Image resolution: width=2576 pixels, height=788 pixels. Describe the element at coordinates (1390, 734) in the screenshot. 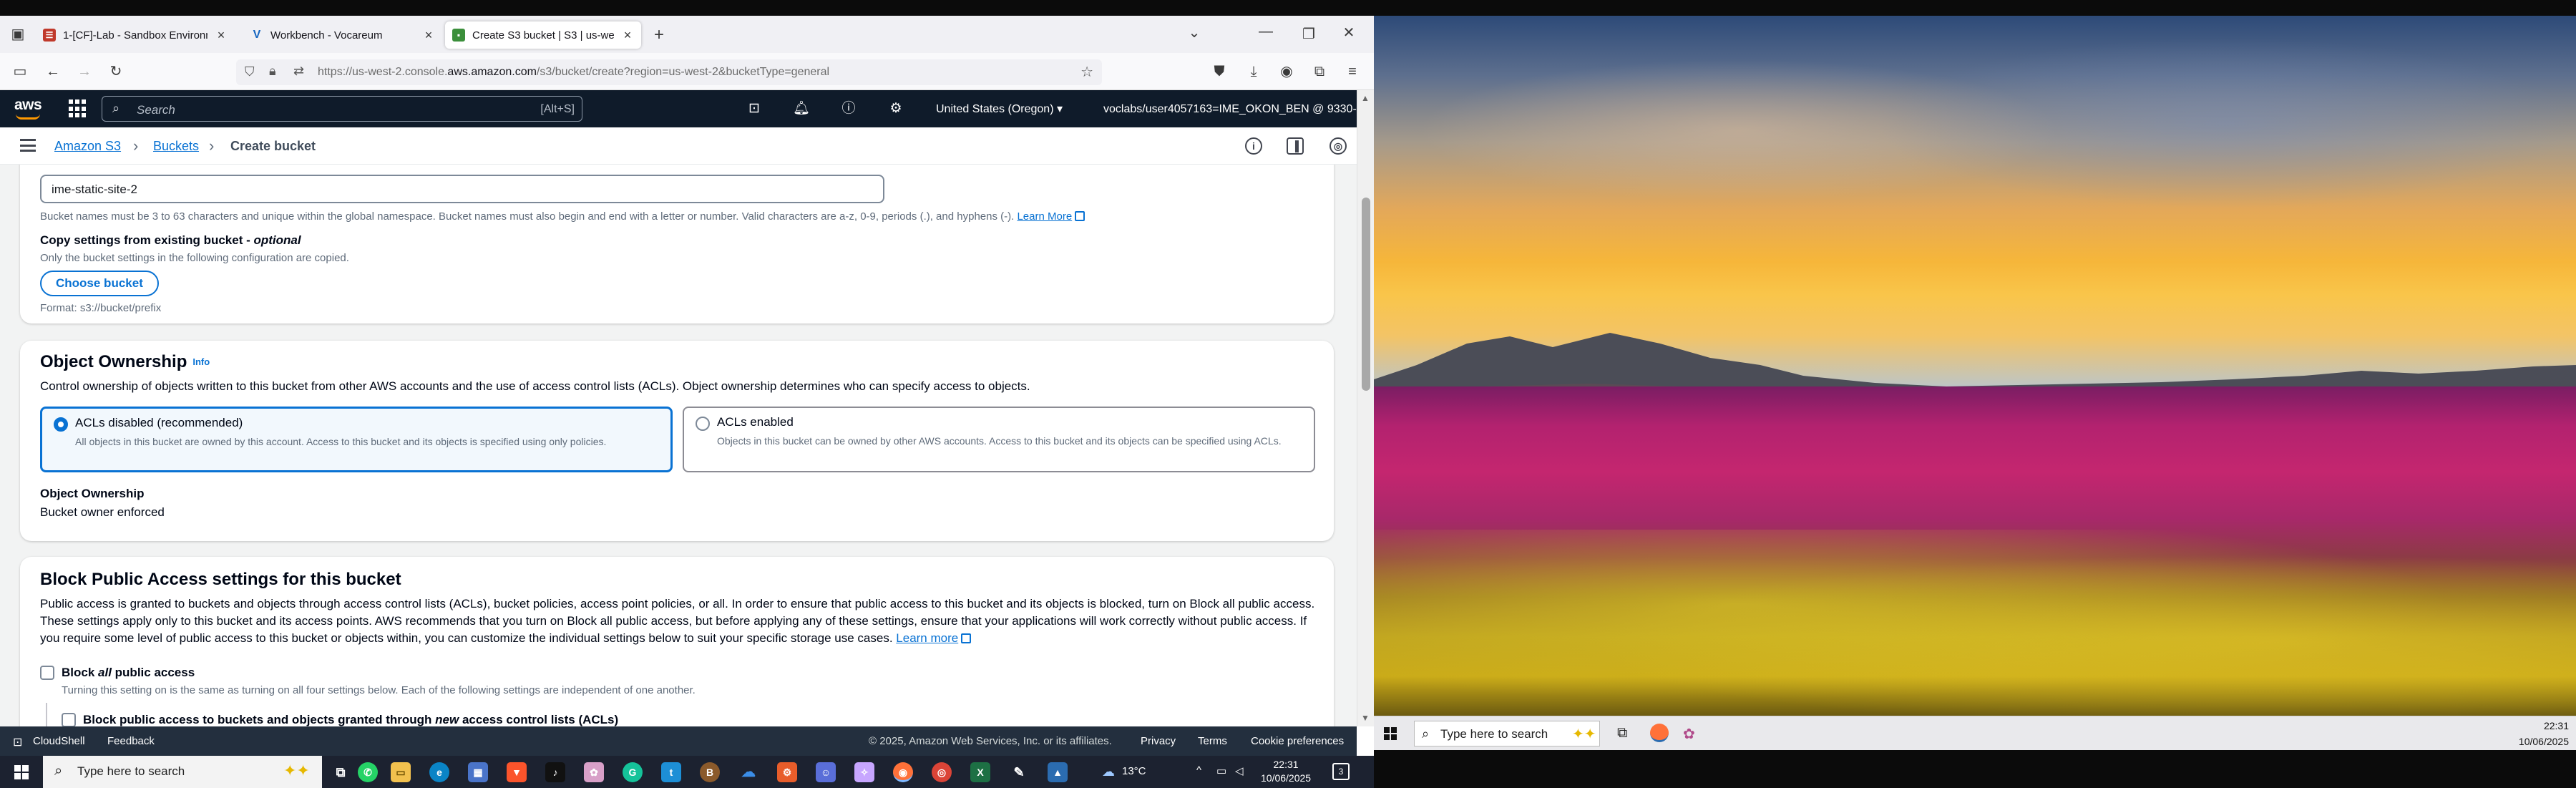

I see `remote-windows-start-icon` at that location.